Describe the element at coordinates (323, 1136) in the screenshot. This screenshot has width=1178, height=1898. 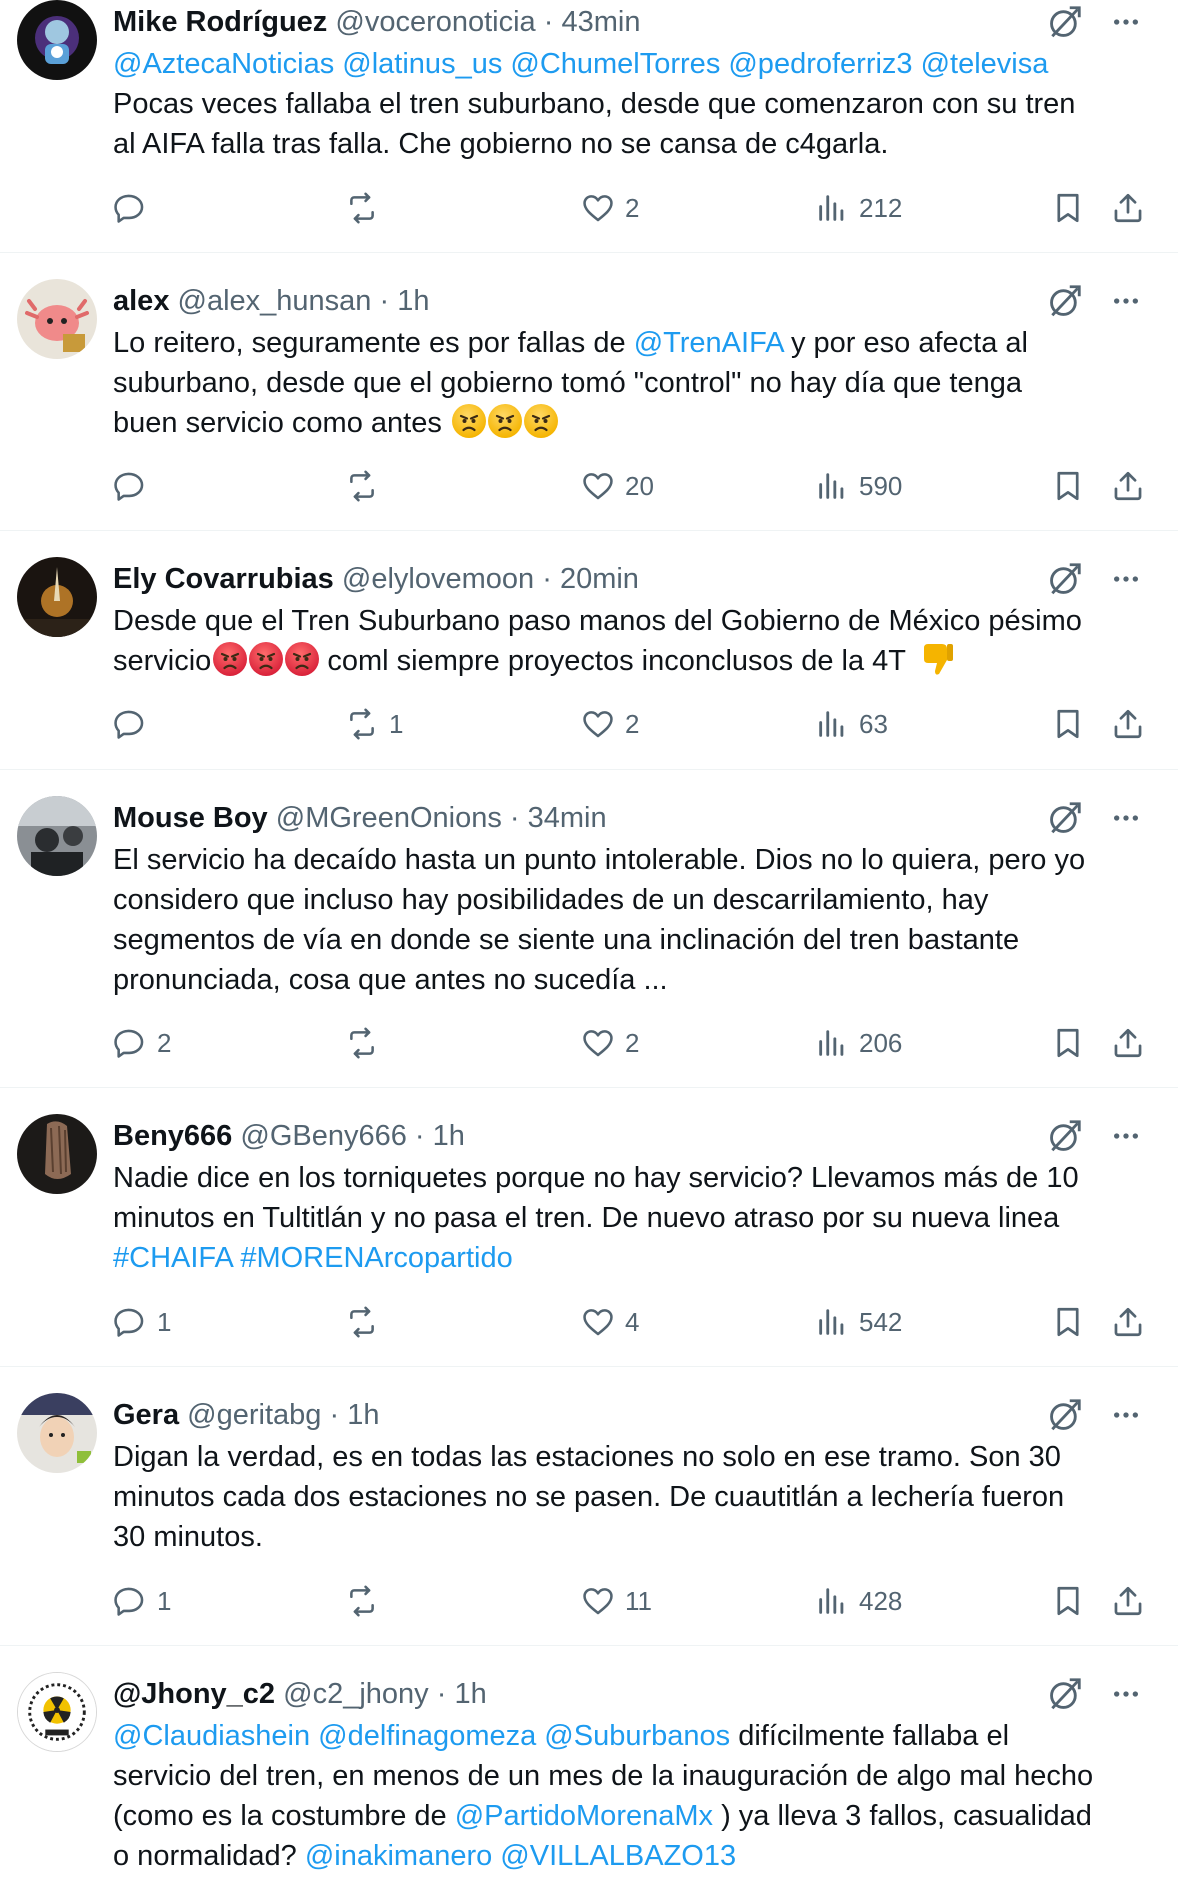
I see `user-handle: @GBeny666` at that location.